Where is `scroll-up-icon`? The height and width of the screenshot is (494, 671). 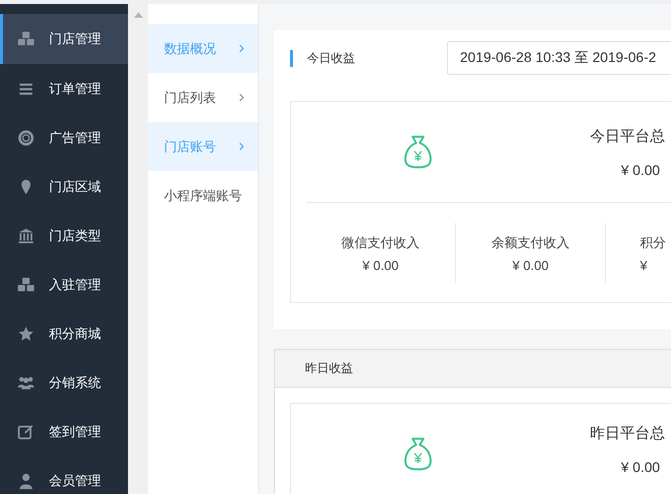
scroll-up-icon is located at coordinates (138, 15).